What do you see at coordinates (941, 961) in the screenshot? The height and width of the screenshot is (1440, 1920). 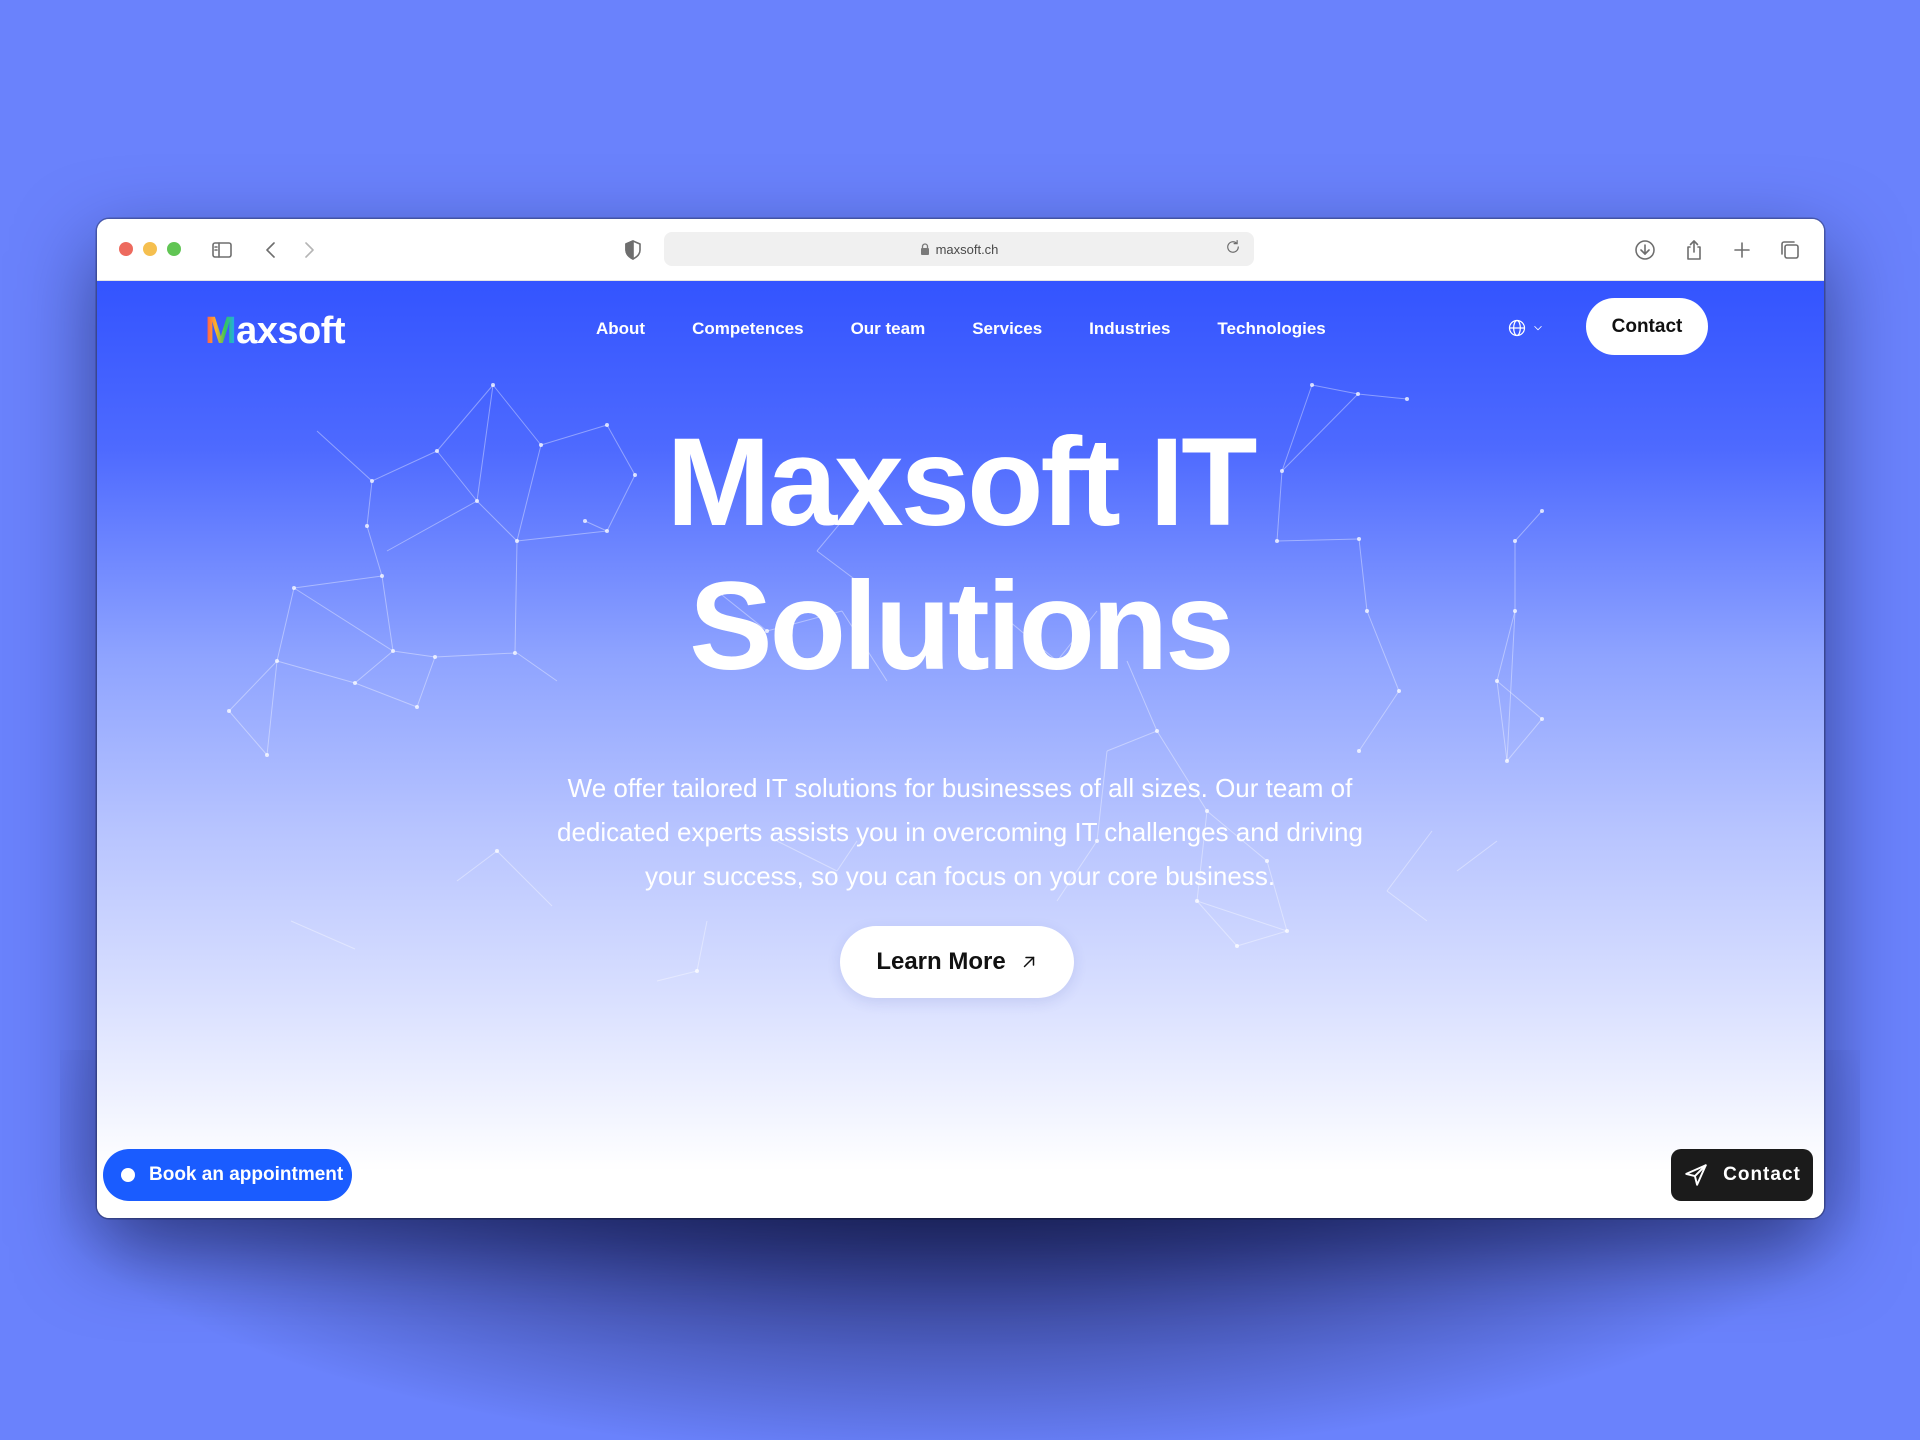 I see `learn-more-label: Learn More` at bounding box center [941, 961].